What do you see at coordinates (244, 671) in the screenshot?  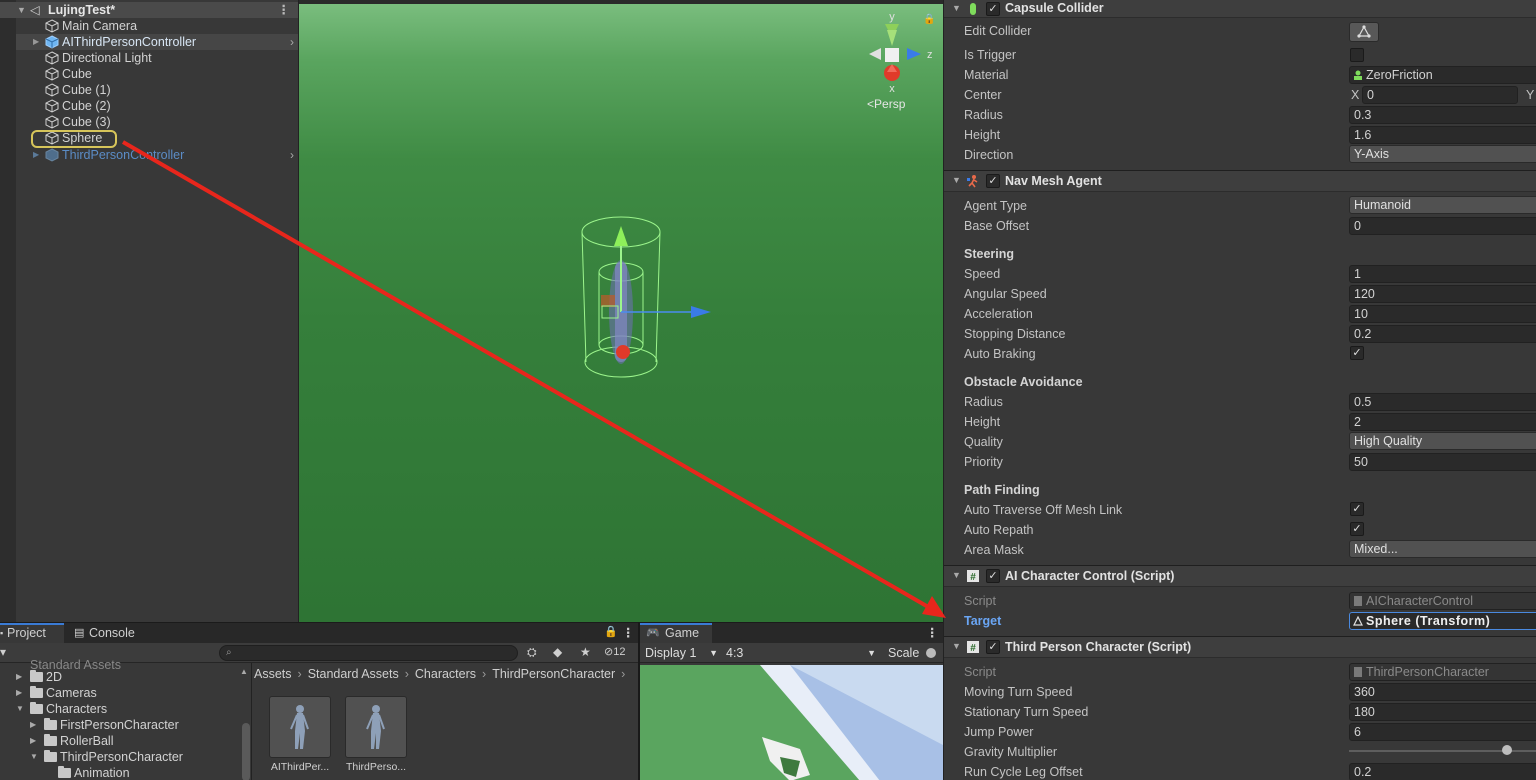 I see `scroll-up-icon: ▲` at bounding box center [244, 671].